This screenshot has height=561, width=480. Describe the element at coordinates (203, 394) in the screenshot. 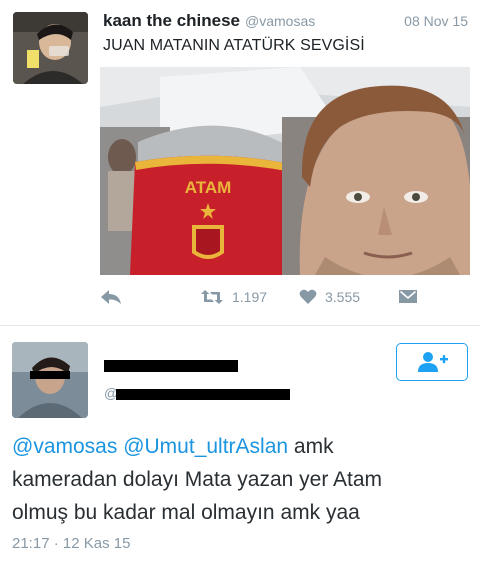

I see `redacted-handle` at that location.